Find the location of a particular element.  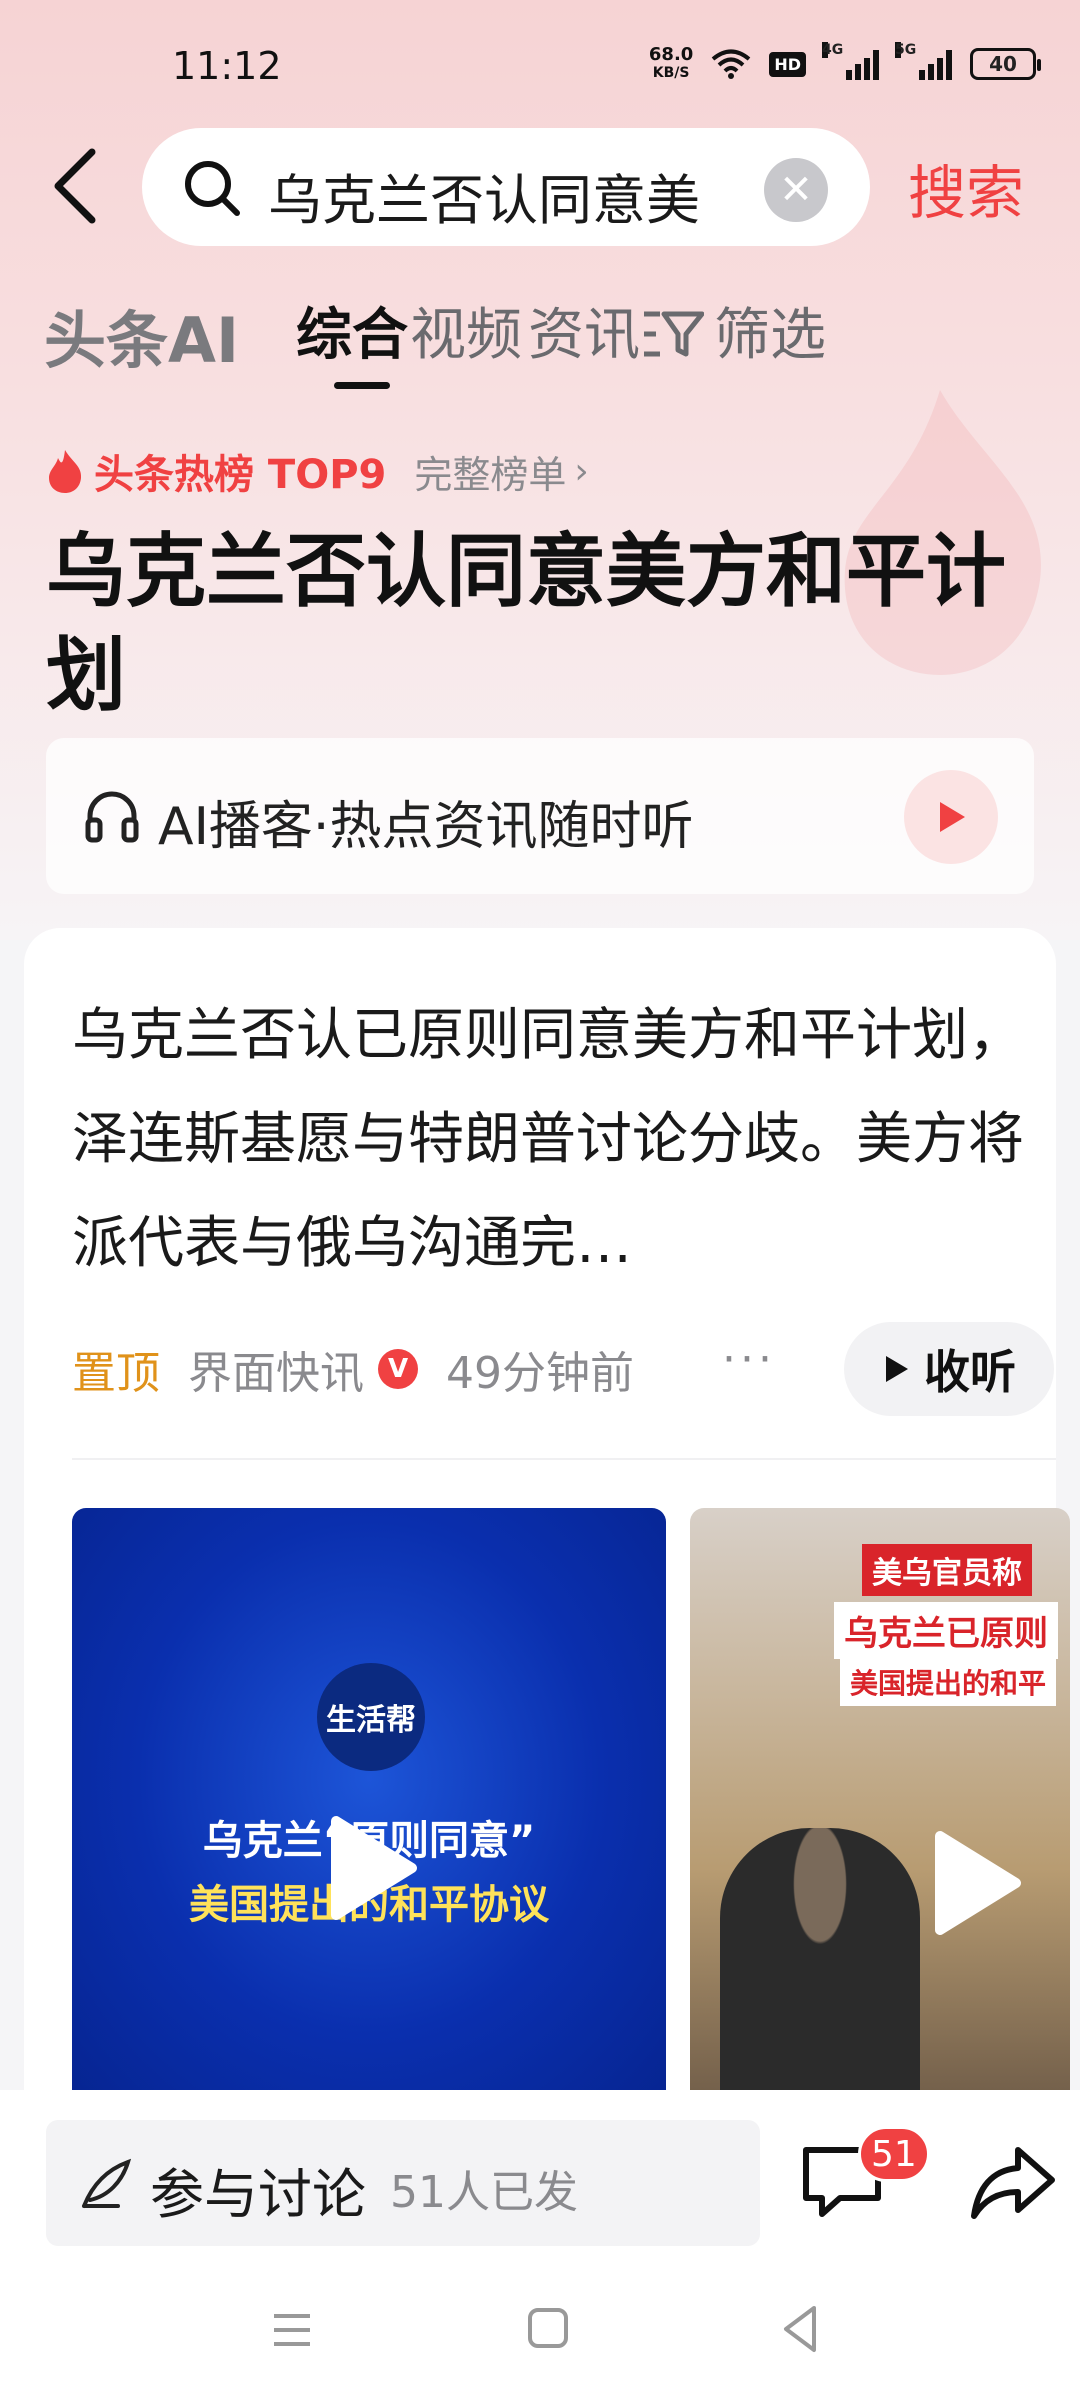

status-icons: 68.0 KB/S HD 4G 5G 40 is located at coordinates (845, 62).